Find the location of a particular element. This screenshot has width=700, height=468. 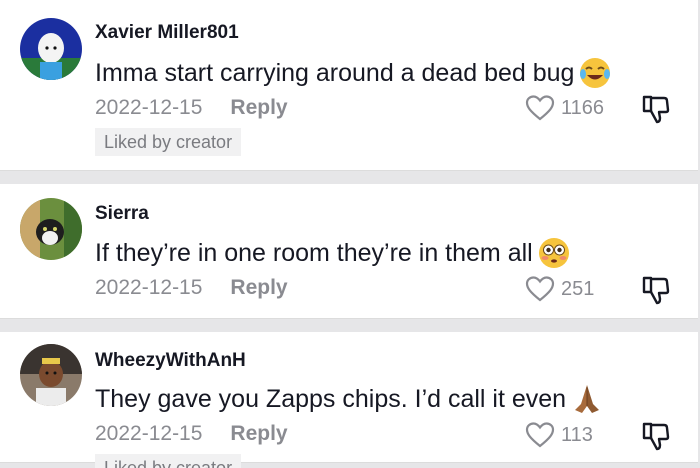

like-button: 113 is located at coordinates (559, 435).